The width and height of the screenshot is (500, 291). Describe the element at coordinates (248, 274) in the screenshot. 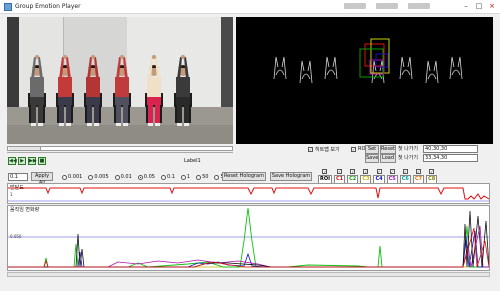

I see `plot-scrollbar` at that location.